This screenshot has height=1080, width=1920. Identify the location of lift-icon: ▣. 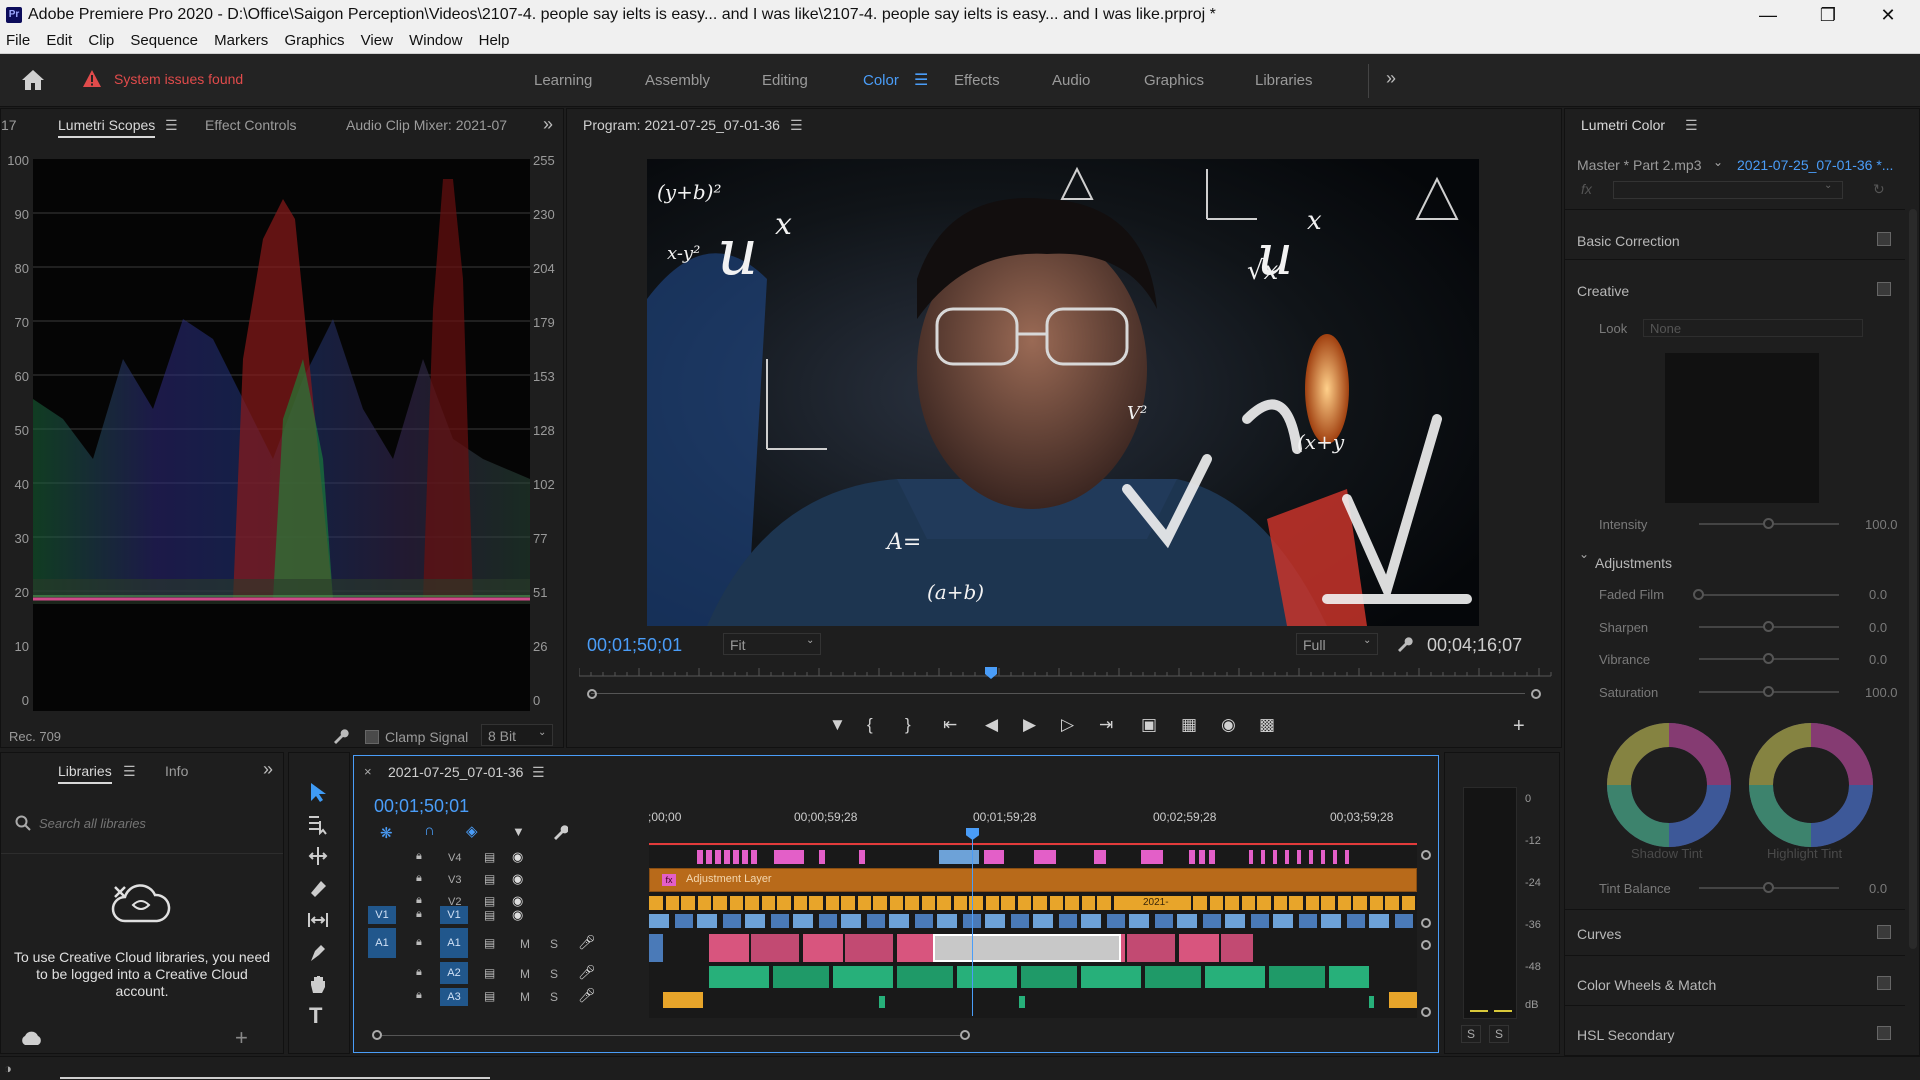
(1149, 725).